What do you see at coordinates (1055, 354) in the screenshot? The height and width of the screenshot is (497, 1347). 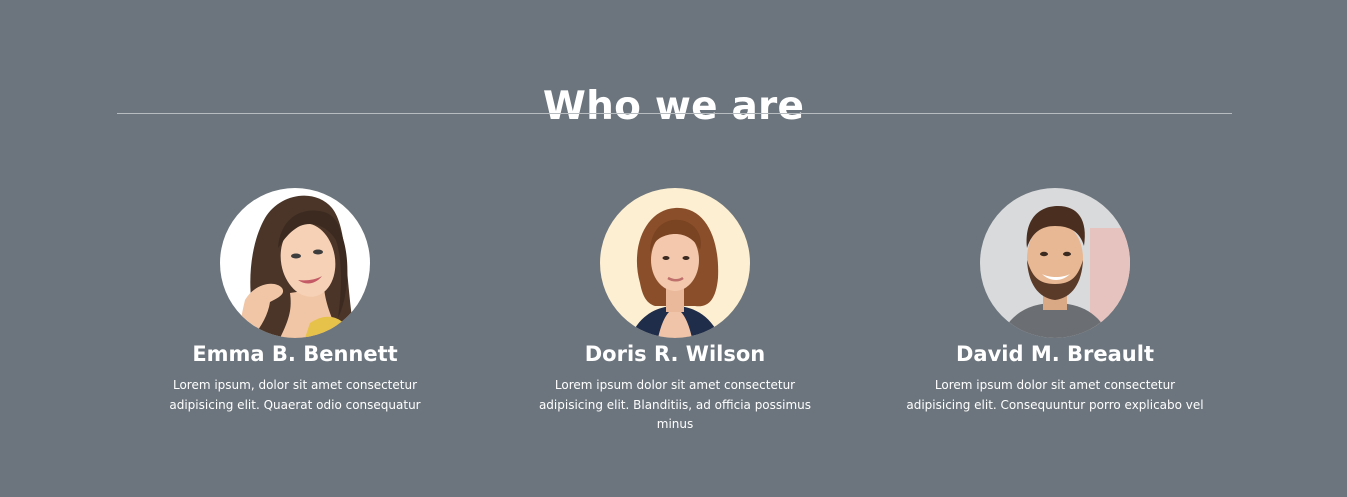 I see `member-name: David M. Breault` at bounding box center [1055, 354].